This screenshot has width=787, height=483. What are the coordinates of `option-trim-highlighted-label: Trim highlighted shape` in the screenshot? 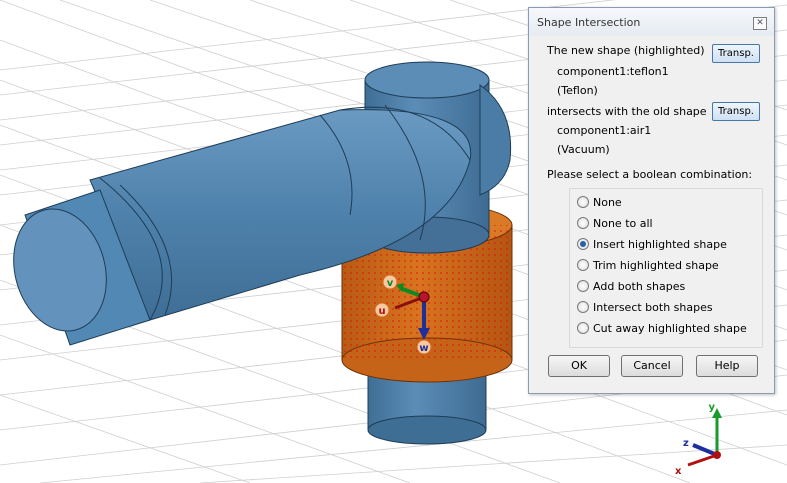 It's located at (656, 265).